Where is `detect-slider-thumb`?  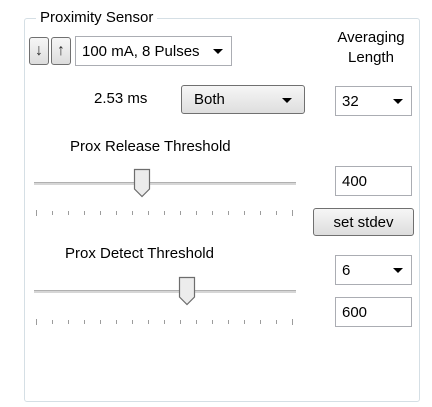 detect-slider-thumb is located at coordinates (187, 291).